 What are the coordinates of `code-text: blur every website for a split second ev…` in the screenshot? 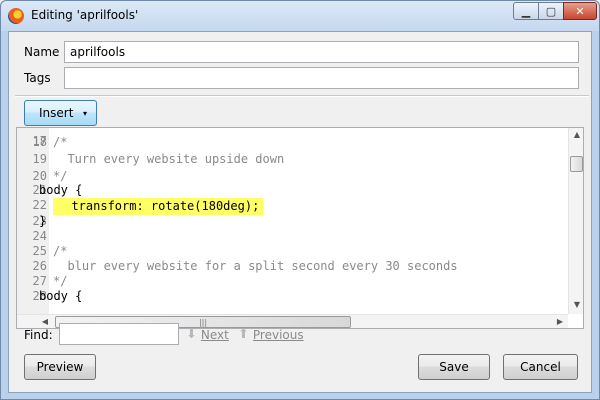 It's located at (255, 266).